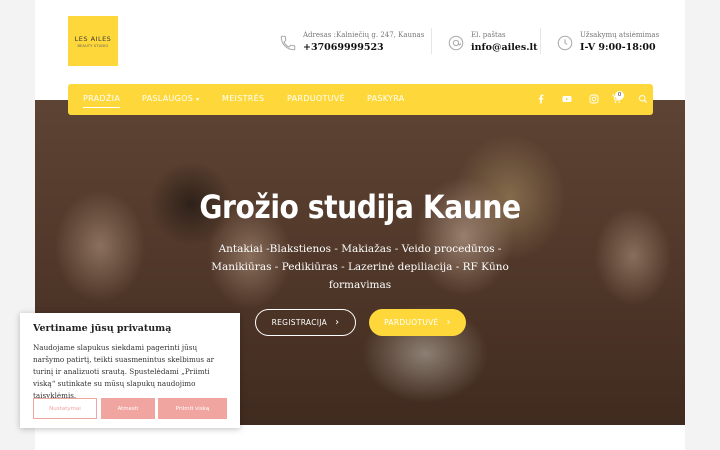 The width and height of the screenshot is (720, 450). Describe the element at coordinates (504, 48) in the screenshot. I see `email-address: info@ailes.lt` at that location.